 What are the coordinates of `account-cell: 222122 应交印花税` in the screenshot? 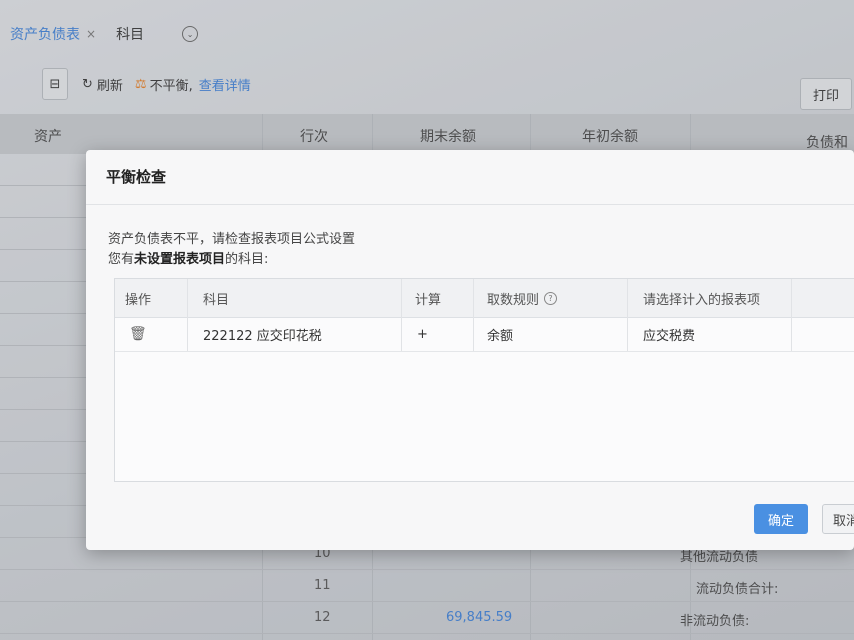 It's located at (262, 336).